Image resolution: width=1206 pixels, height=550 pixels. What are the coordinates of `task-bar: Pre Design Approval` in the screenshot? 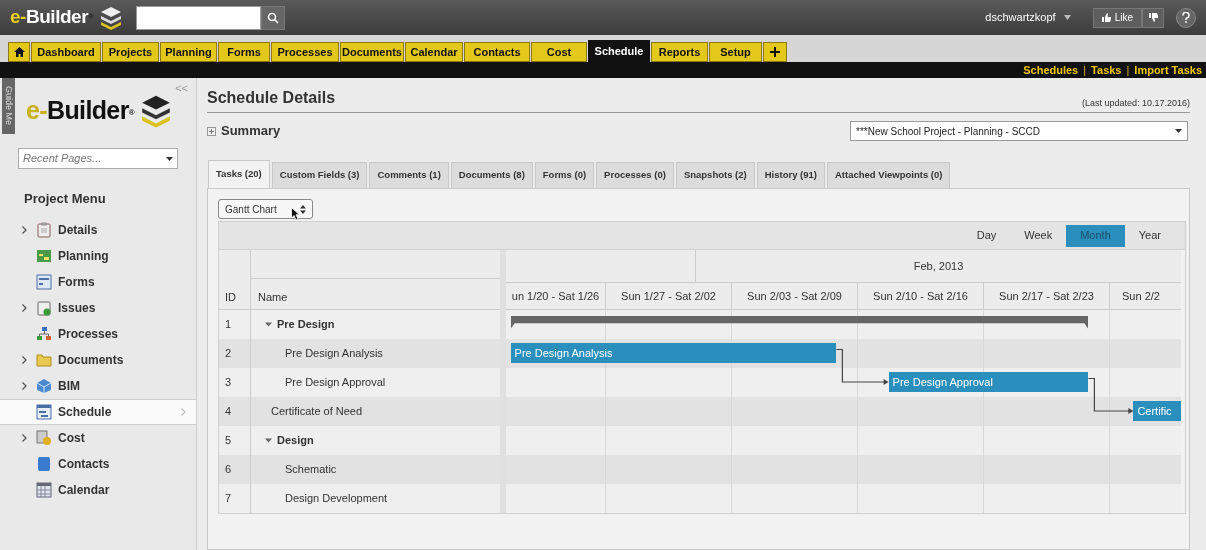 It's located at (988, 382).